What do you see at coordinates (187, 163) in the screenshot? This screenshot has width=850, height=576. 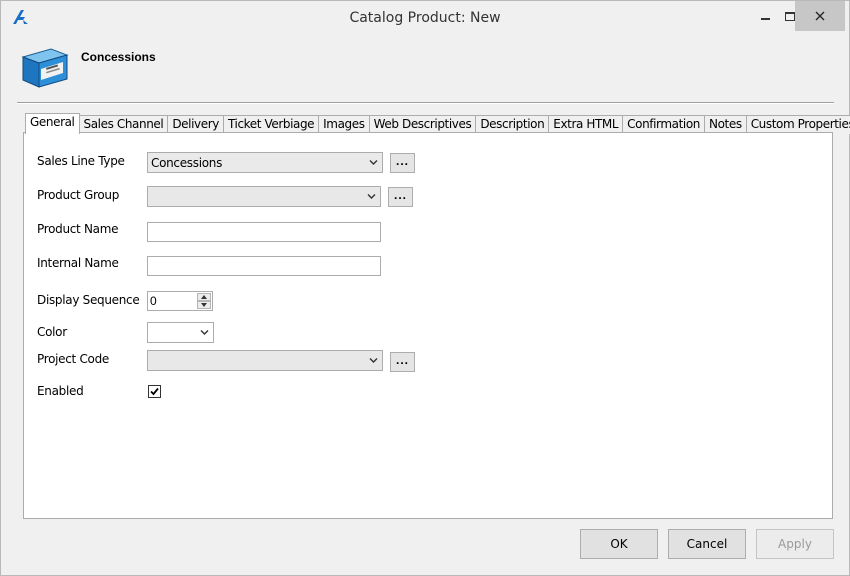 I see `sales-line-type-value: Concessions` at bounding box center [187, 163].